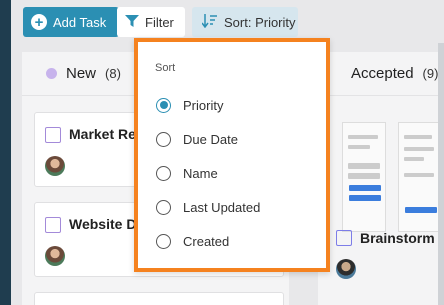 This screenshot has width=444, height=305. Describe the element at coordinates (441, 174) in the screenshot. I see `scroll-edge` at that location.